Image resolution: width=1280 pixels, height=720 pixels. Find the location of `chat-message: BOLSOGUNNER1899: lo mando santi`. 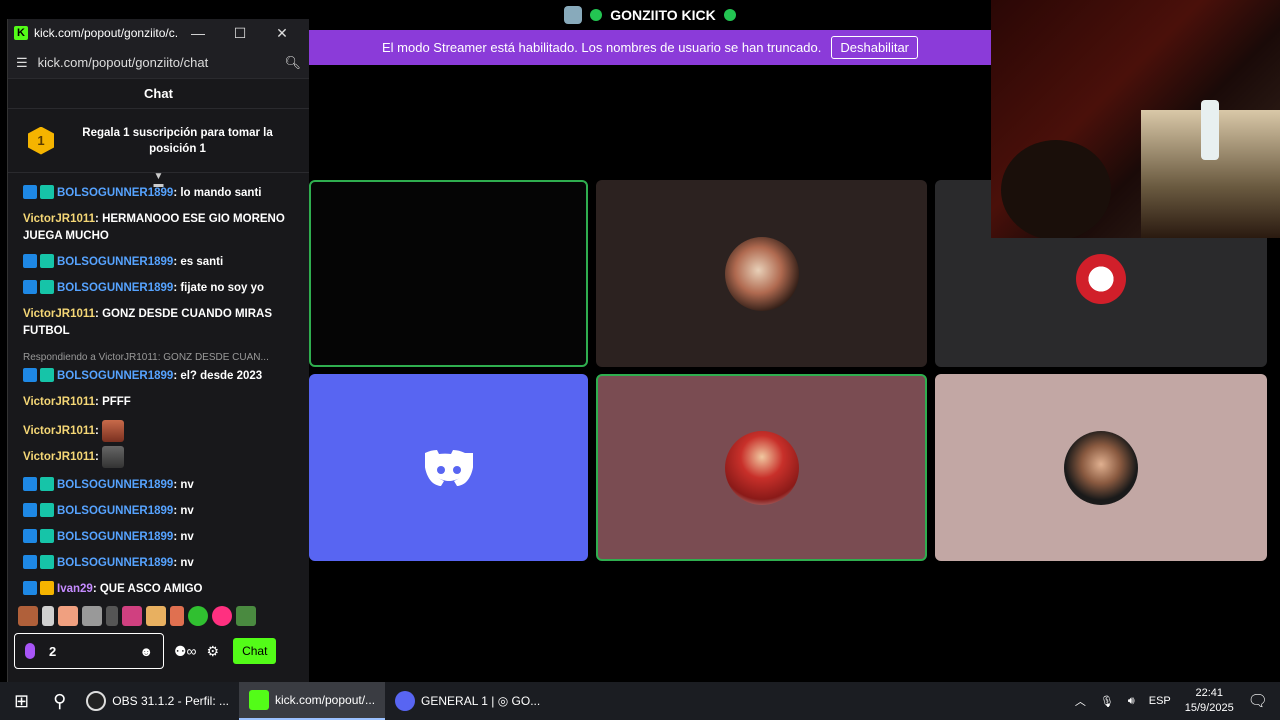

chat-message: BOLSOGUNNER1899: lo mando santi is located at coordinates (158, 193).